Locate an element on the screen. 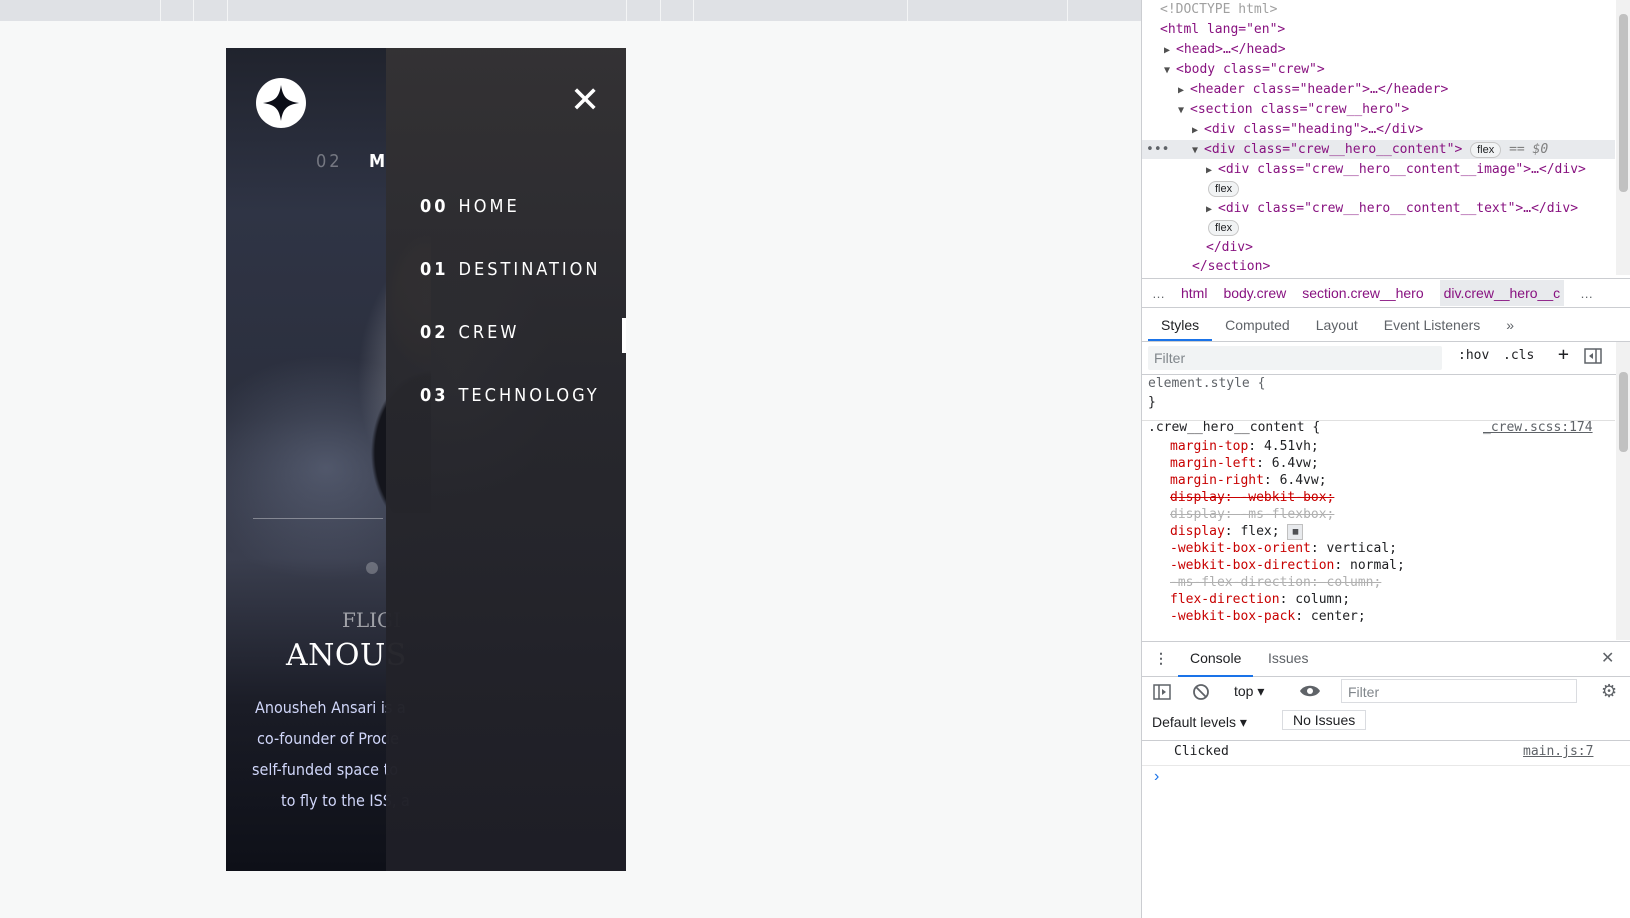 The width and height of the screenshot is (1630, 918). nav-item-number: 00 is located at coordinates (434, 206).